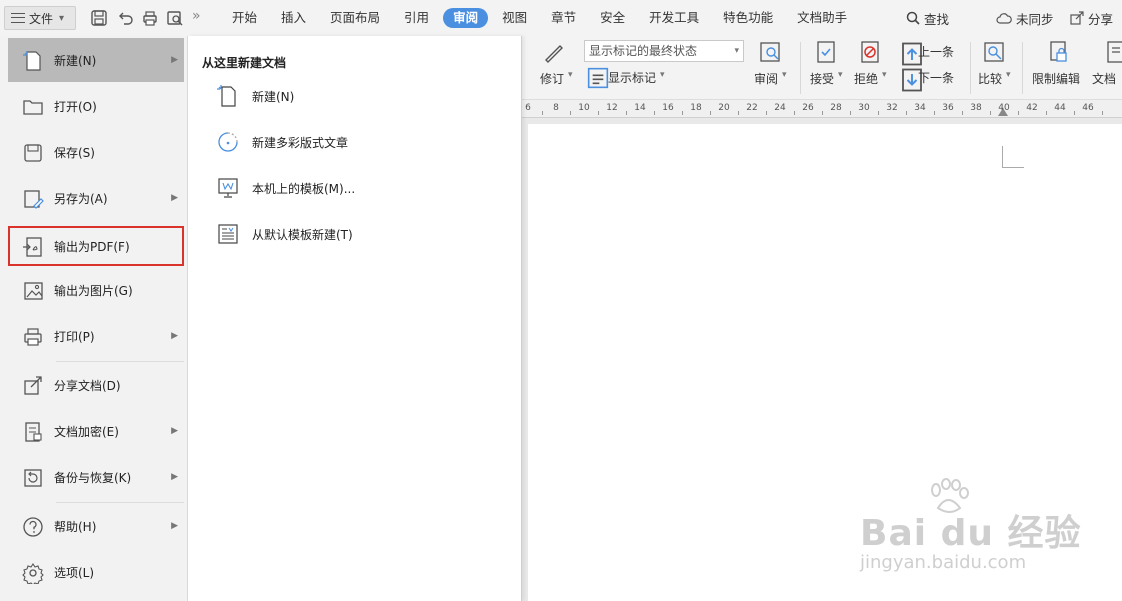 The height and width of the screenshot is (601, 1122). I want to click on doc-icon, so click(1113, 52).